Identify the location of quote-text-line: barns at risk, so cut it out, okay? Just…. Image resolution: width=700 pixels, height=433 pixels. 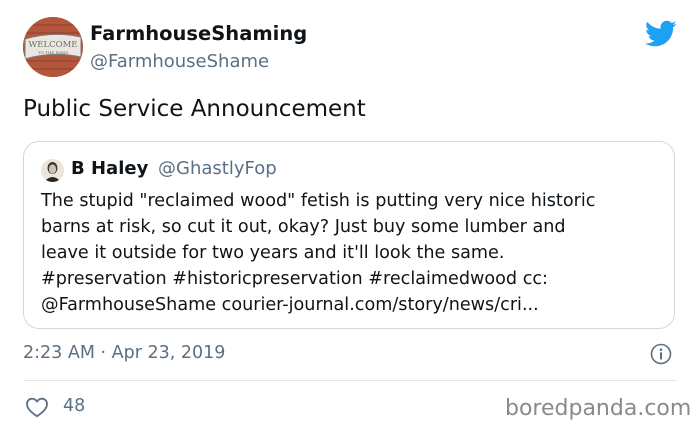
(303, 227).